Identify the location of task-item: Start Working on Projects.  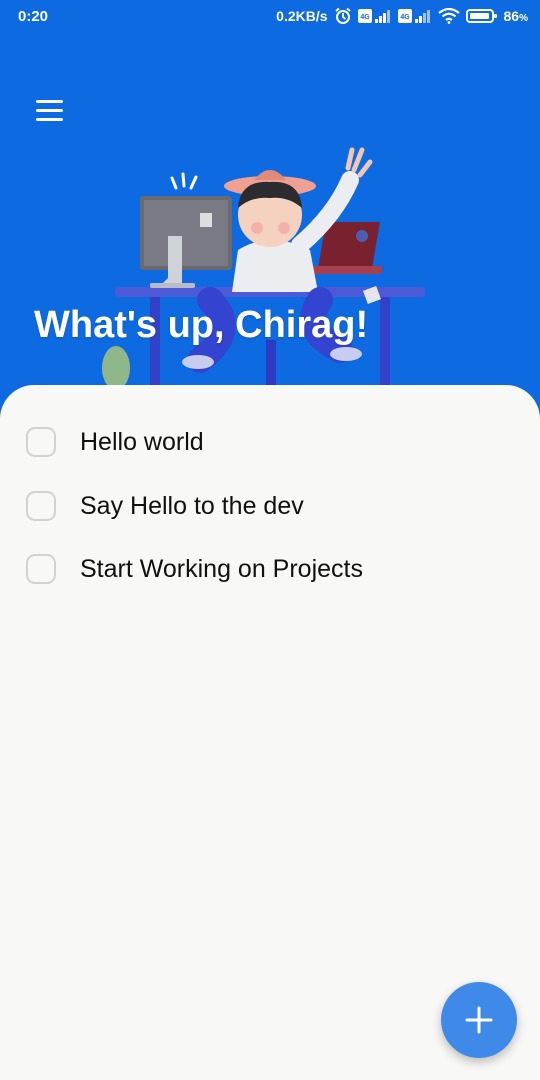
(194, 569).